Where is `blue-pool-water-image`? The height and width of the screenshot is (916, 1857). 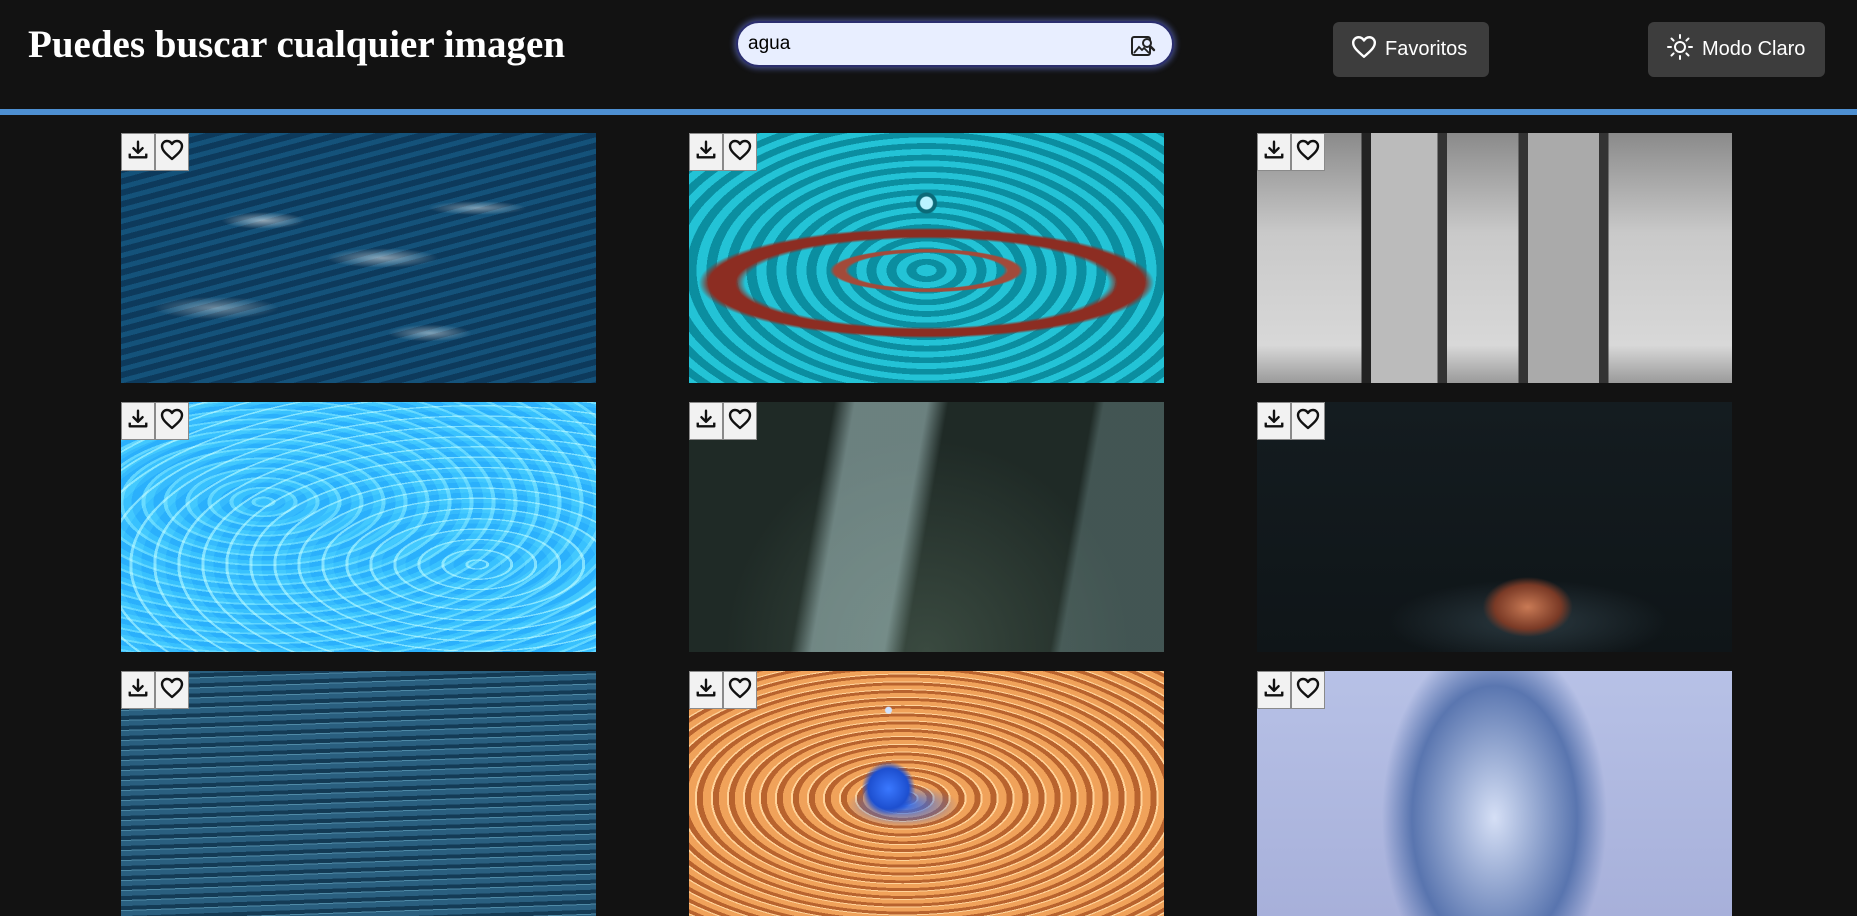
blue-pool-water-image is located at coordinates (358, 527).